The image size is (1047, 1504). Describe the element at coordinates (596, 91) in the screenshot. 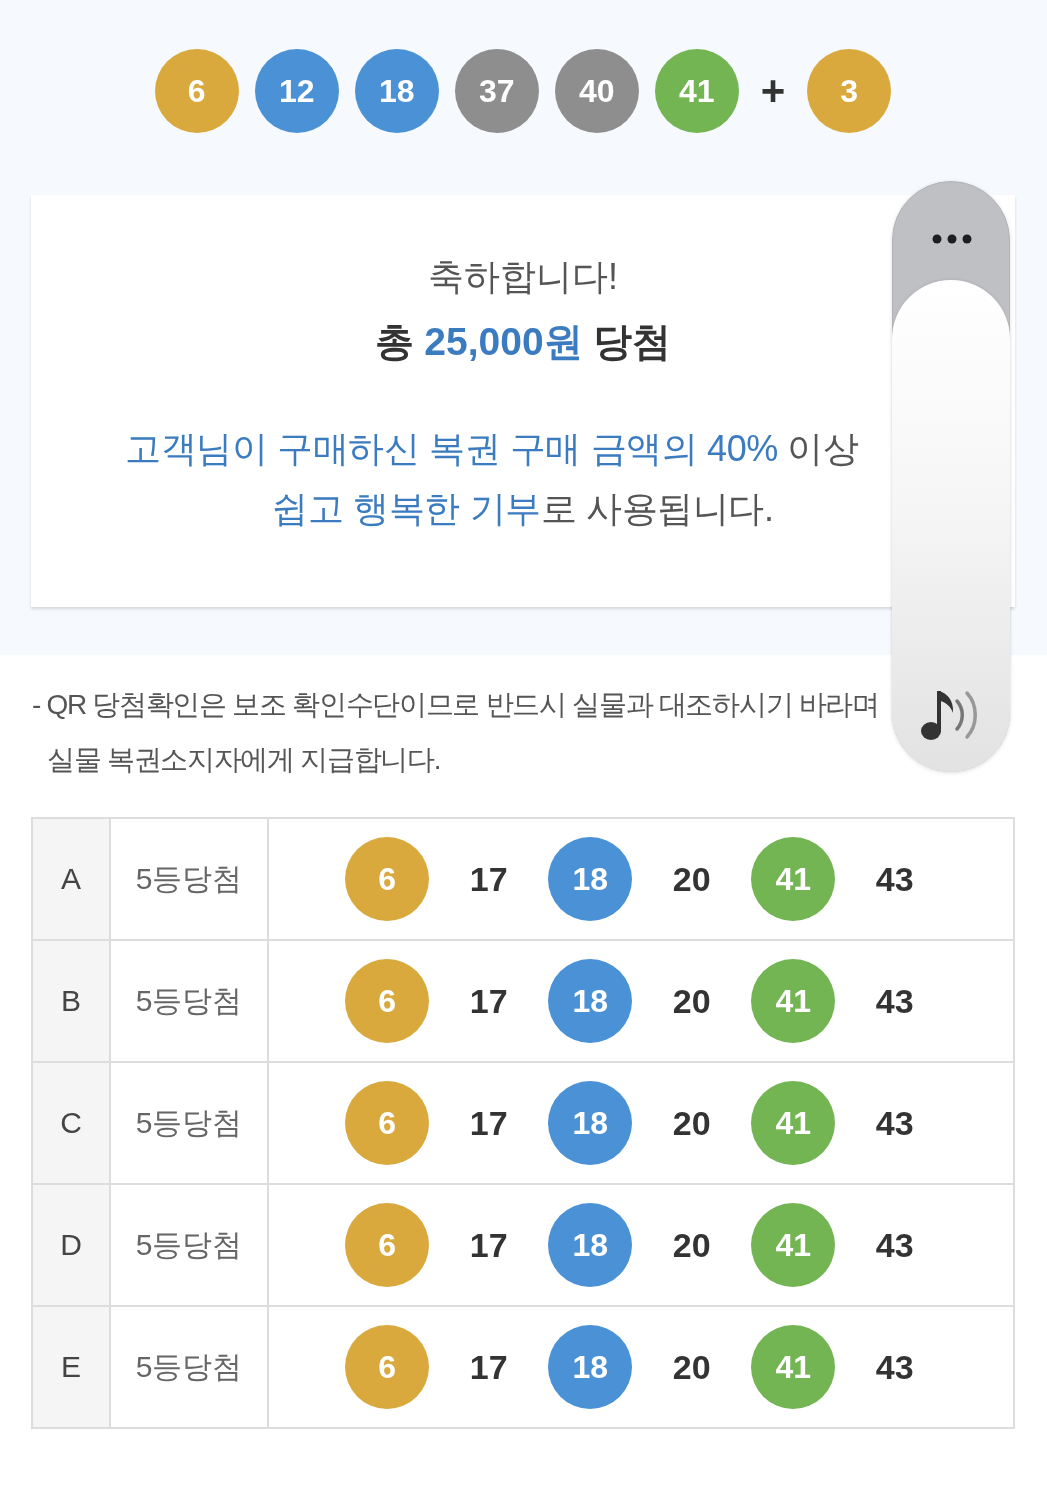

I see `number-ball: 40` at that location.